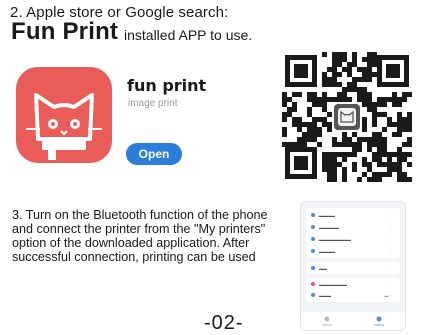  I want to click on open-button: Open, so click(154, 154).